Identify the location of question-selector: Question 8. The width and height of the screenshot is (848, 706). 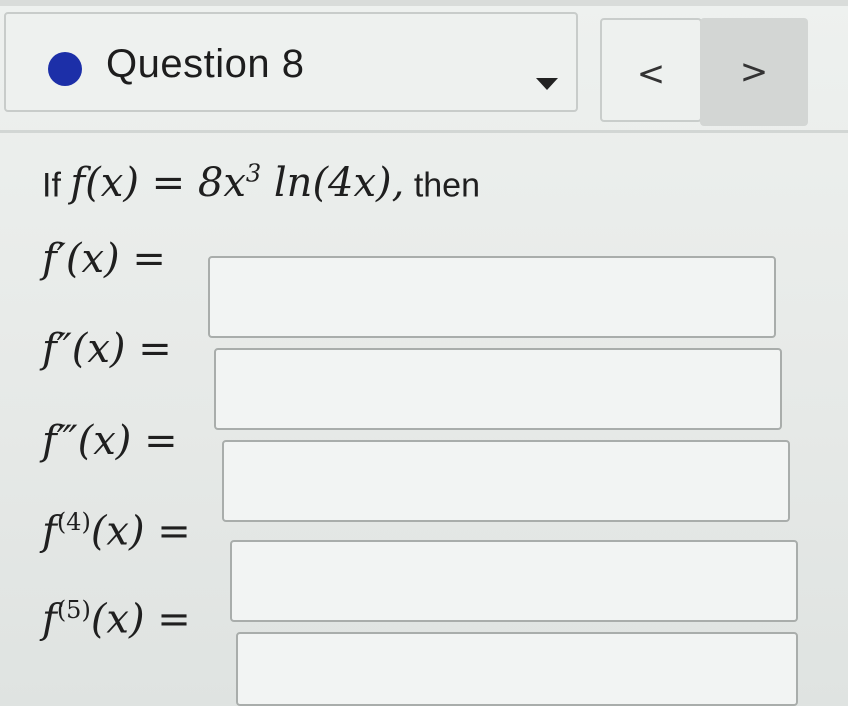
(291, 62).